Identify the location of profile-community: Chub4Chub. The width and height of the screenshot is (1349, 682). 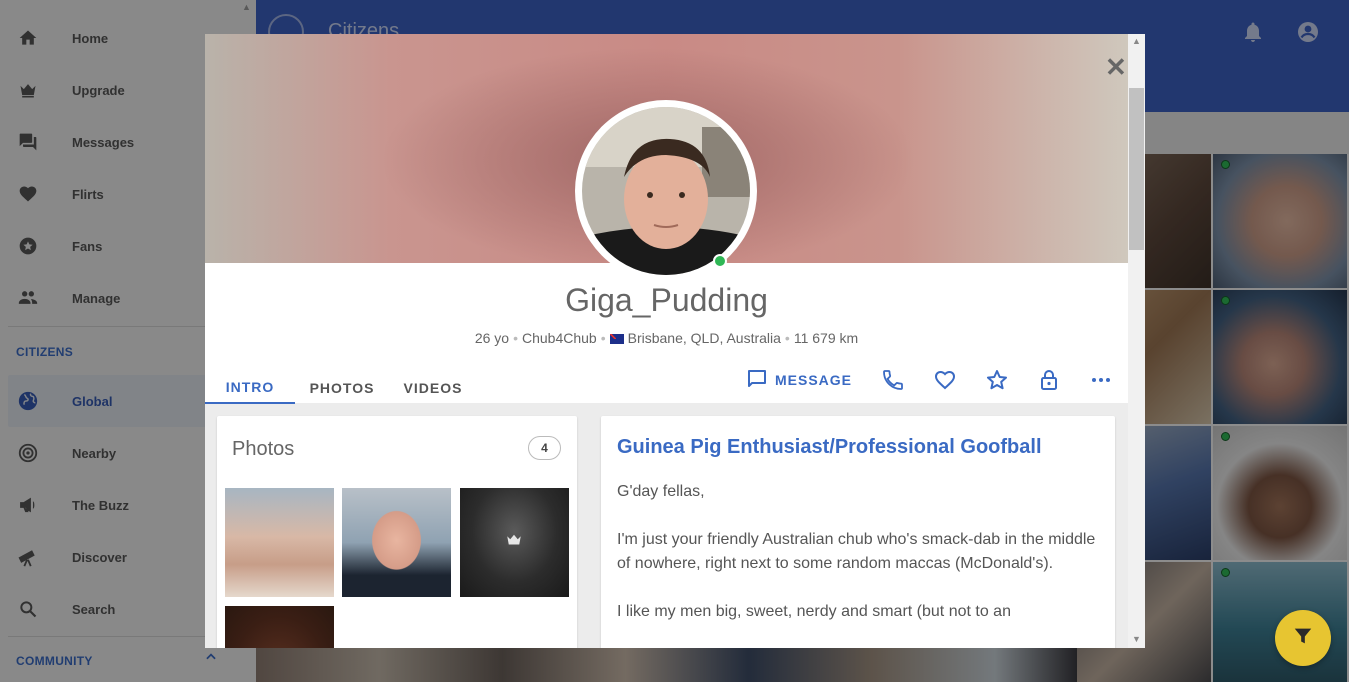
(559, 338).